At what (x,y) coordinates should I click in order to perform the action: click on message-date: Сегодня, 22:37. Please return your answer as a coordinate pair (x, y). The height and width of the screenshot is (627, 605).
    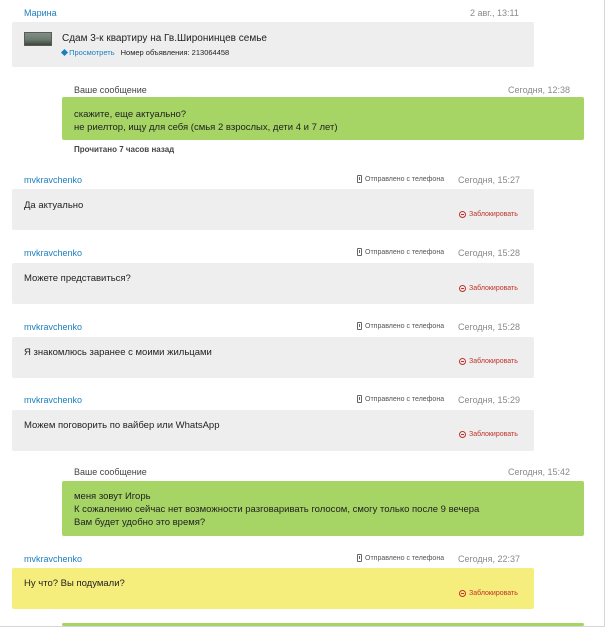
    Looking at the image, I should click on (489, 559).